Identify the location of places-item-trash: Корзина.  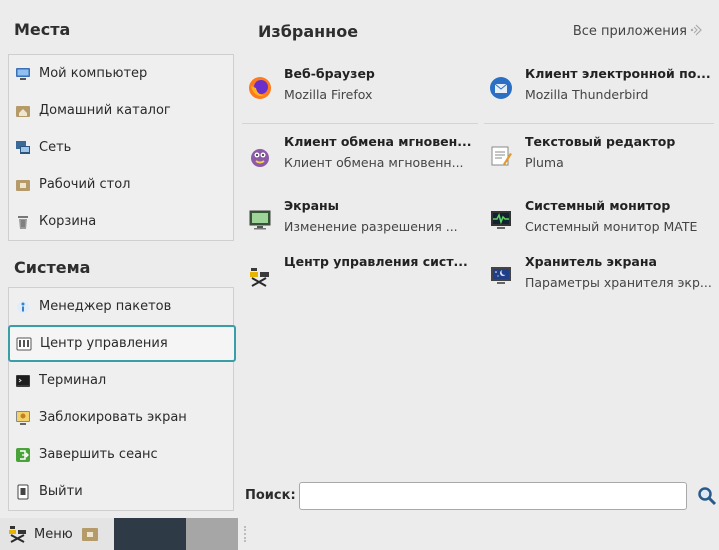
(121, 221).